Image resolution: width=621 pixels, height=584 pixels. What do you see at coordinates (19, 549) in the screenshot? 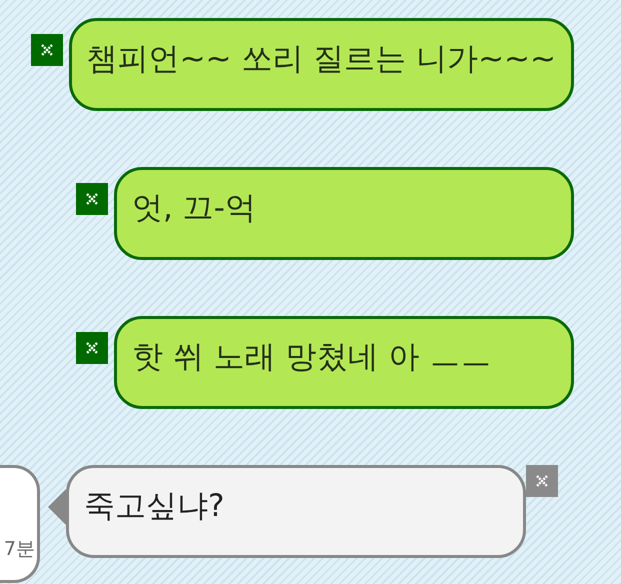
I see `message-time: 7분` at bounding box center [19, 549].